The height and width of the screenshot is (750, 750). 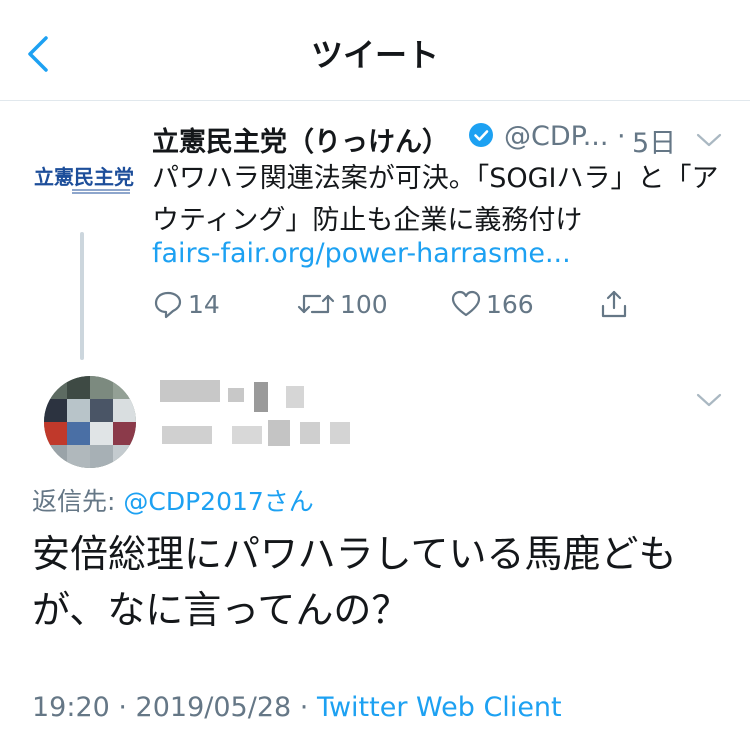 What do you see at coordinates (289, 501) in the screenshot?
I see `reply-to-suffix: さん` at bounding box center [289, 501].